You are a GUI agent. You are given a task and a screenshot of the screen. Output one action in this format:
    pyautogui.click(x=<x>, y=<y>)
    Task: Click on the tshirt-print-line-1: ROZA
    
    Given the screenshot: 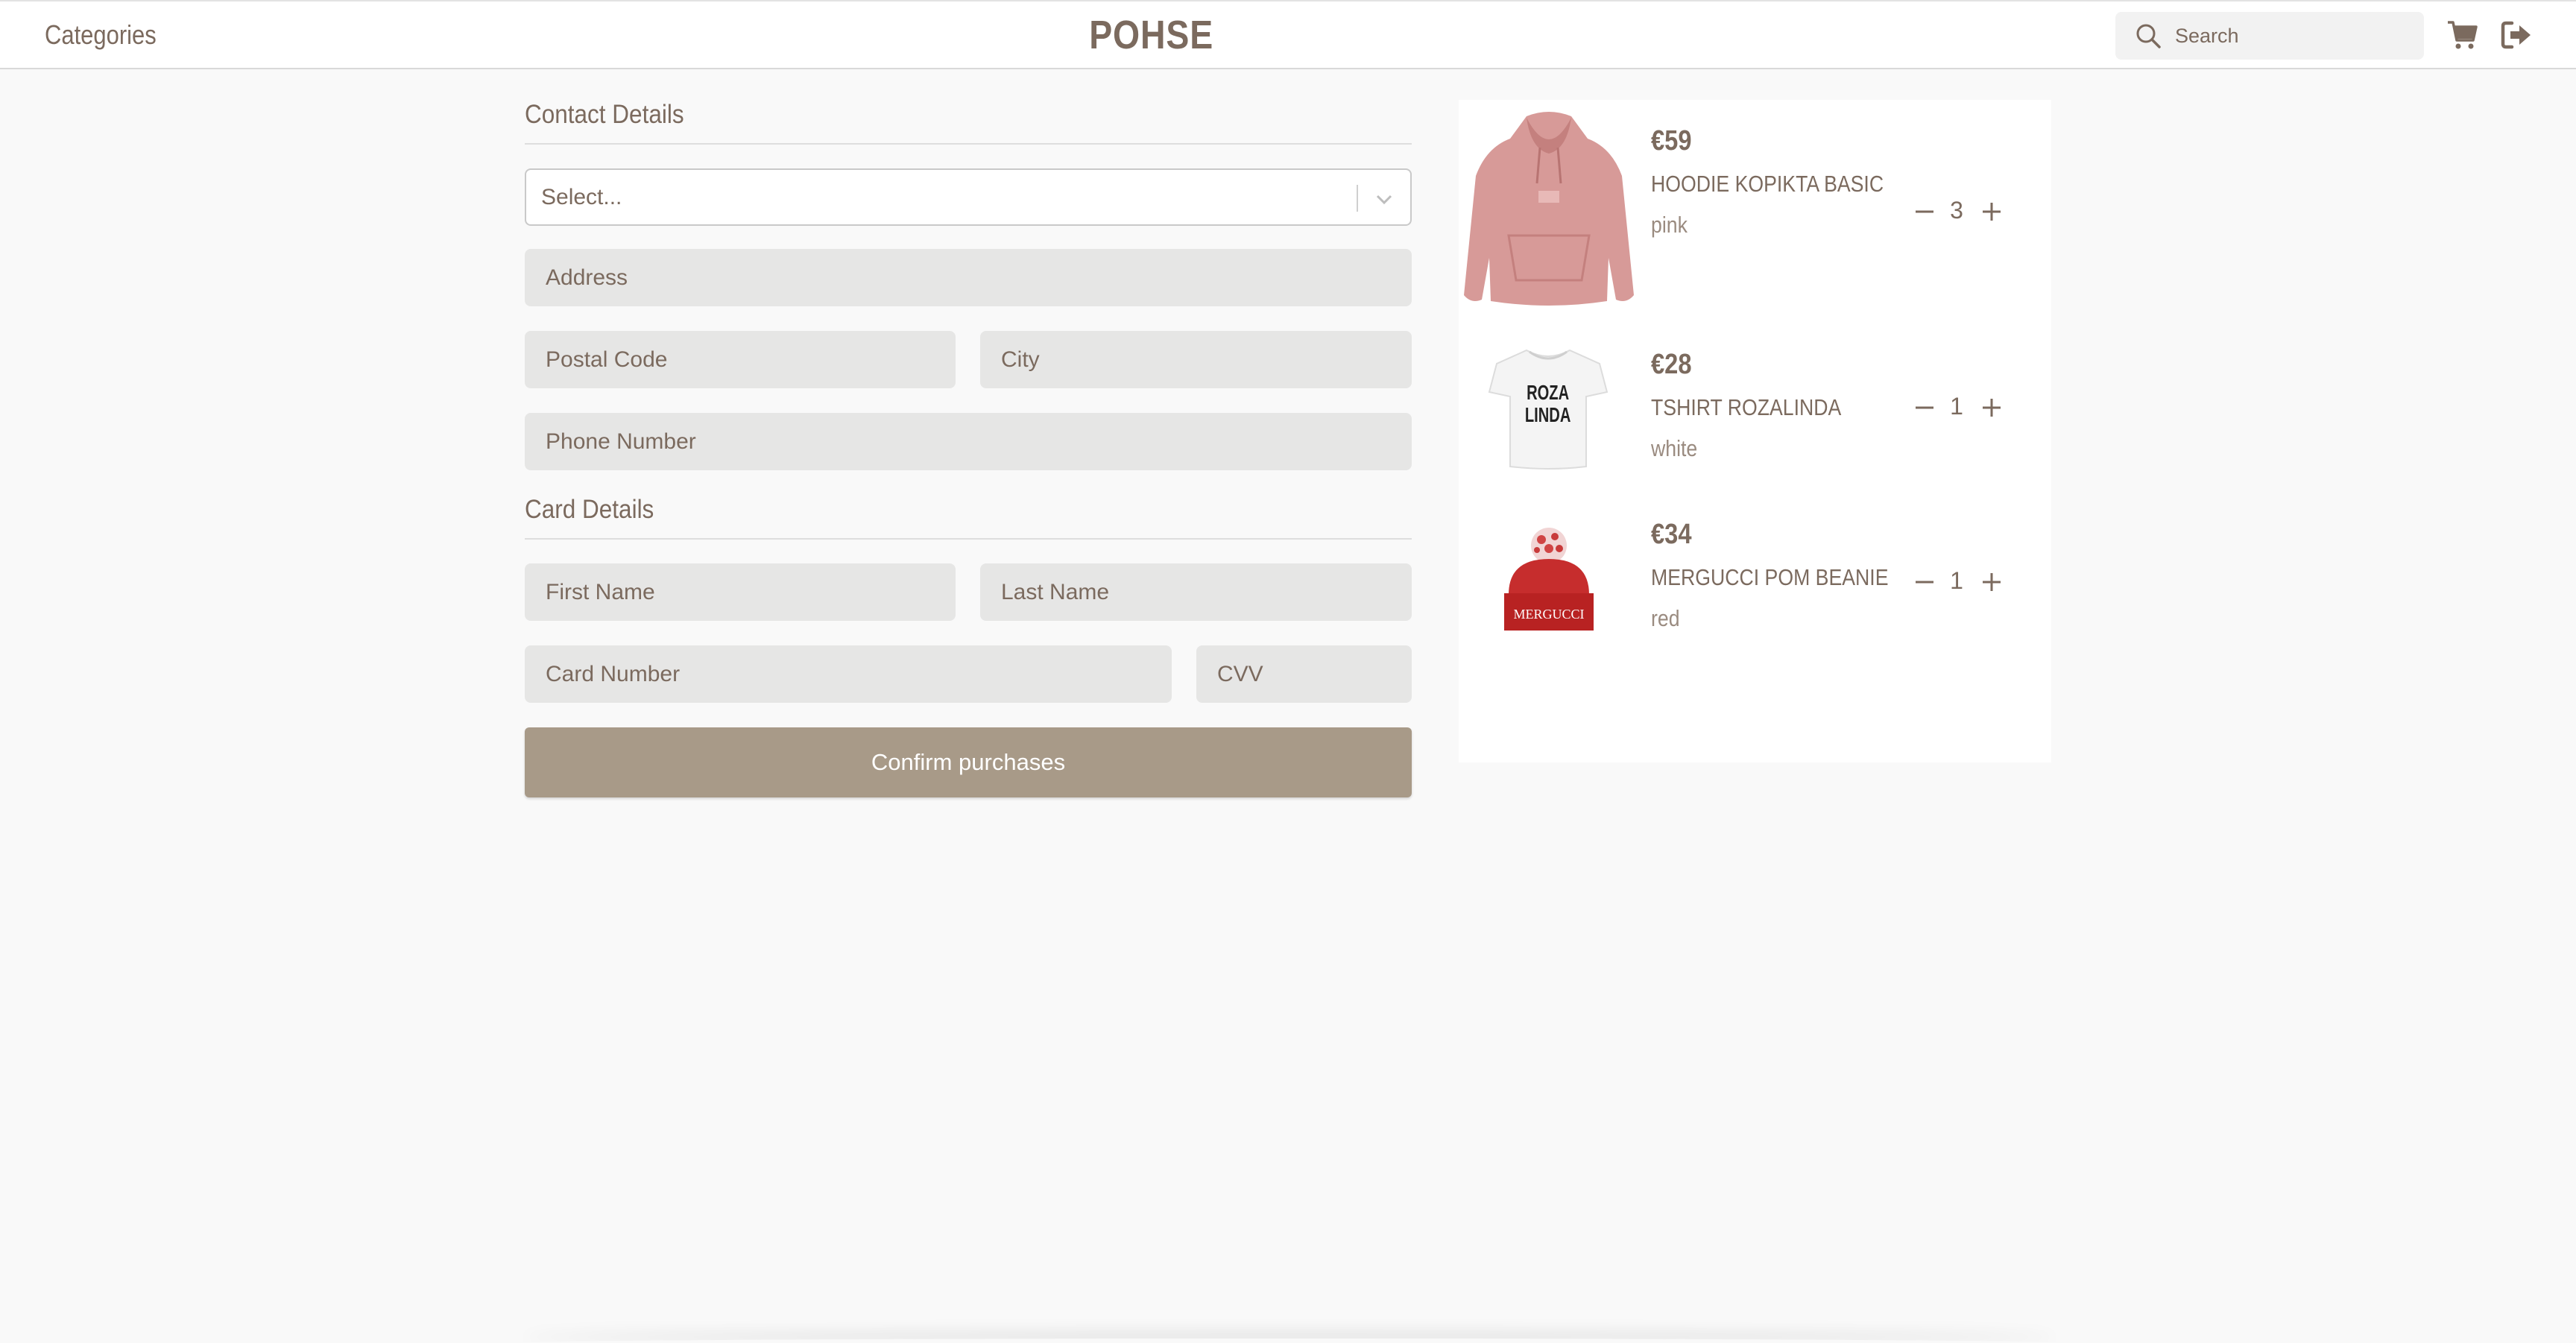 What is the action you would take?
    pyautogui.click(x=1548, y=393)
    